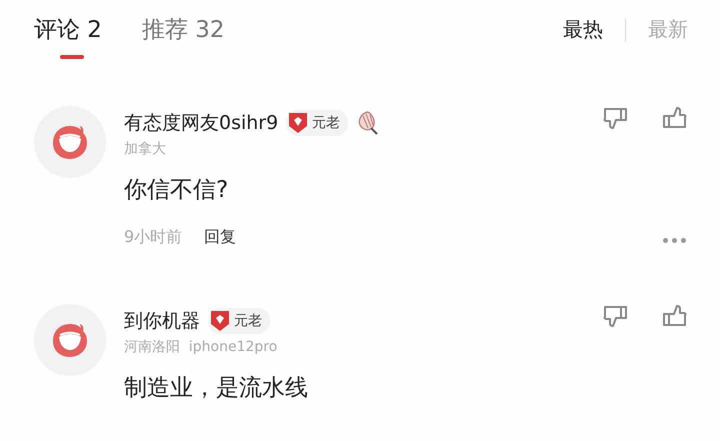 The width and height of the screenshot is (720, 441). Describe the element at coordinates (183, 37) in the screenshot. I see `comment-tab: 推荐 32` at that location.